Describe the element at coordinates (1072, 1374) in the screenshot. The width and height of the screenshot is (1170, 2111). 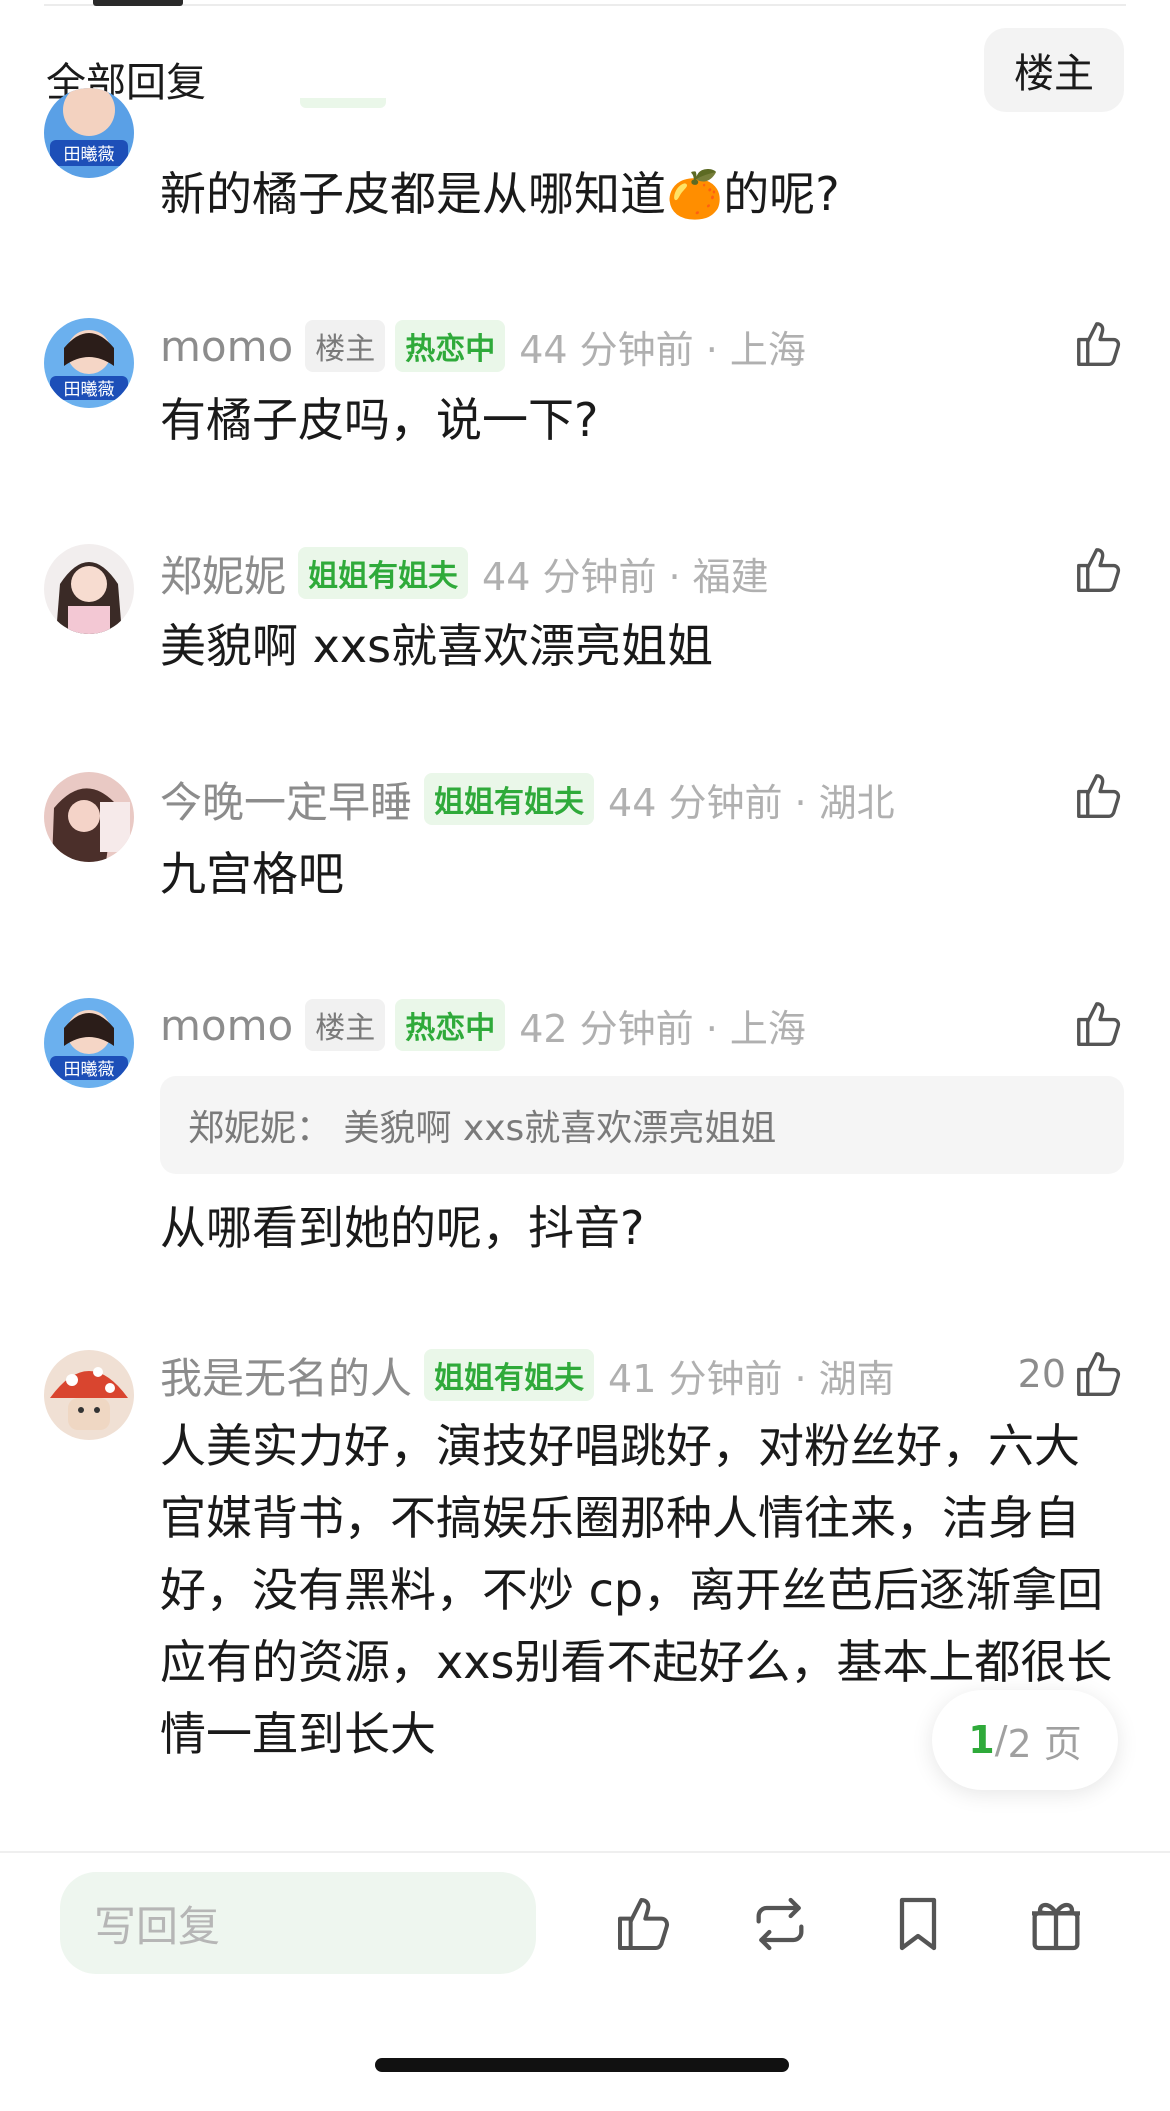
I see `like-button: 20` at that location.